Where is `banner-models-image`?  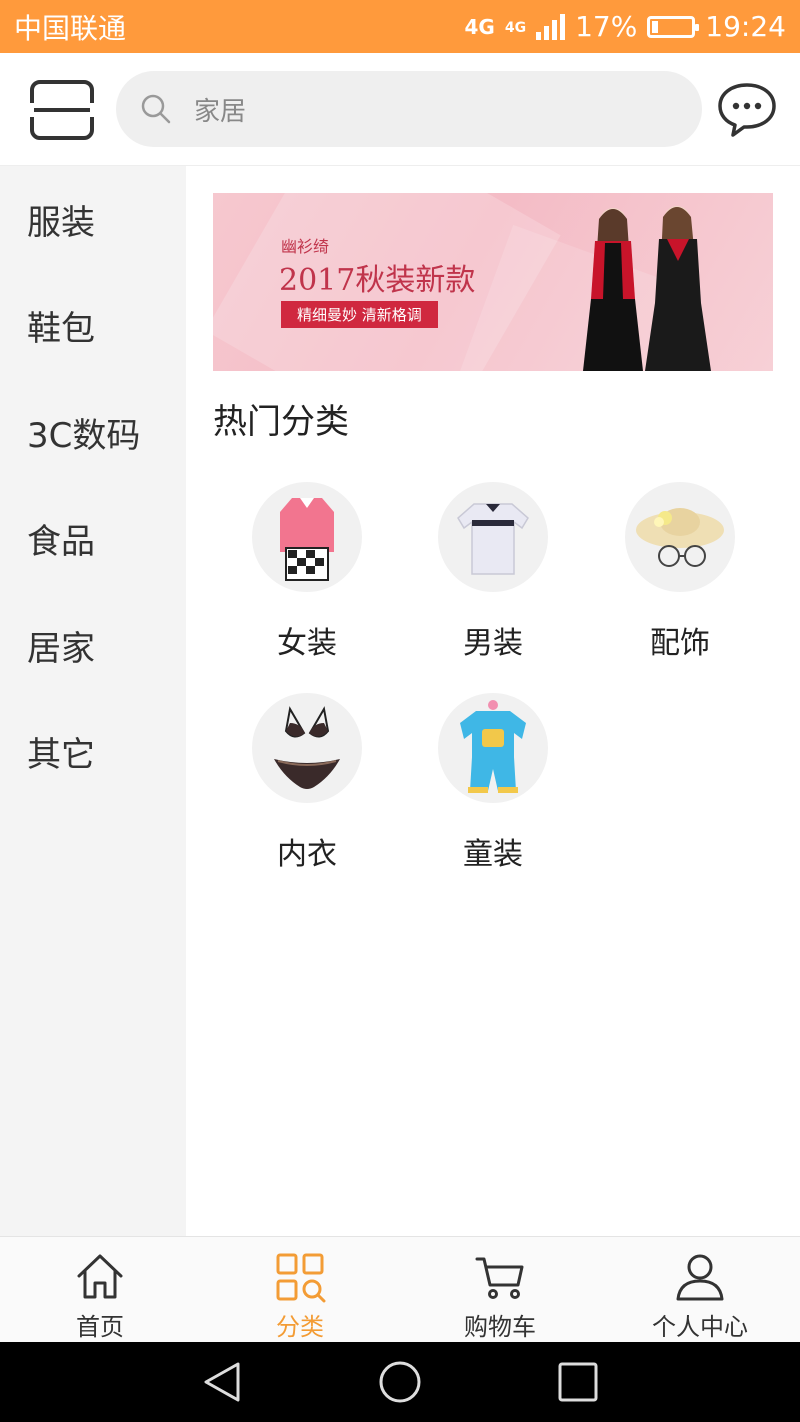
banner-models-image is located at coordinates (647, 288).